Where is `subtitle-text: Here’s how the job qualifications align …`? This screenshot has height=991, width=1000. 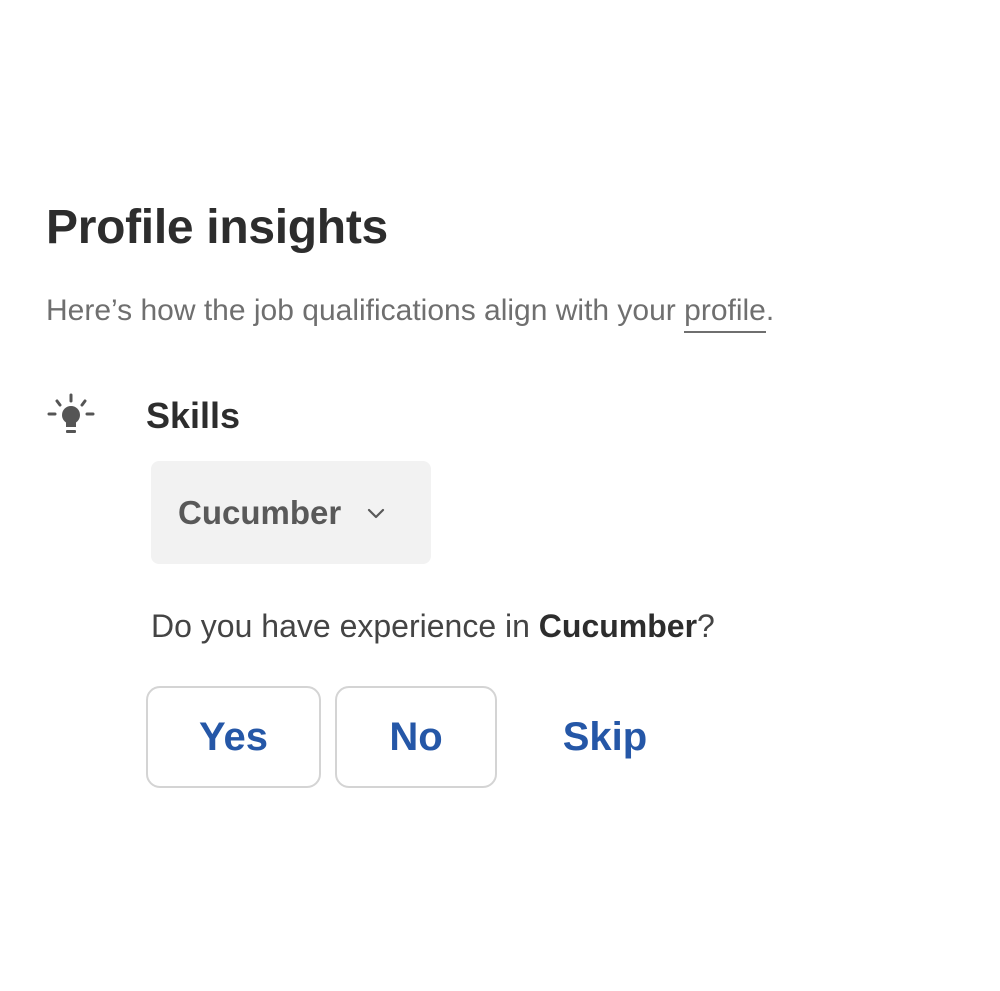 subtitle-text: Here’s how the job qualifications align … is located at coordinates (365, 310).